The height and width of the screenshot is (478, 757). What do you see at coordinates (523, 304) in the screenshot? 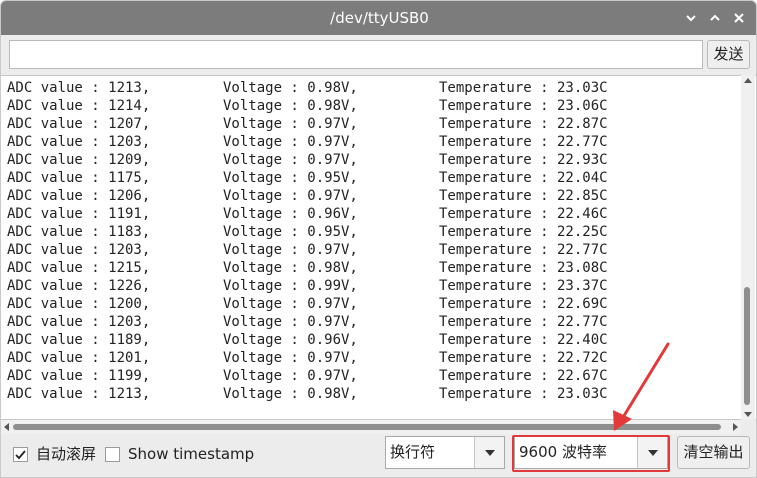
I see `output-temperature-text: Temperature : 22.69C` at bounding box center [523, 304].